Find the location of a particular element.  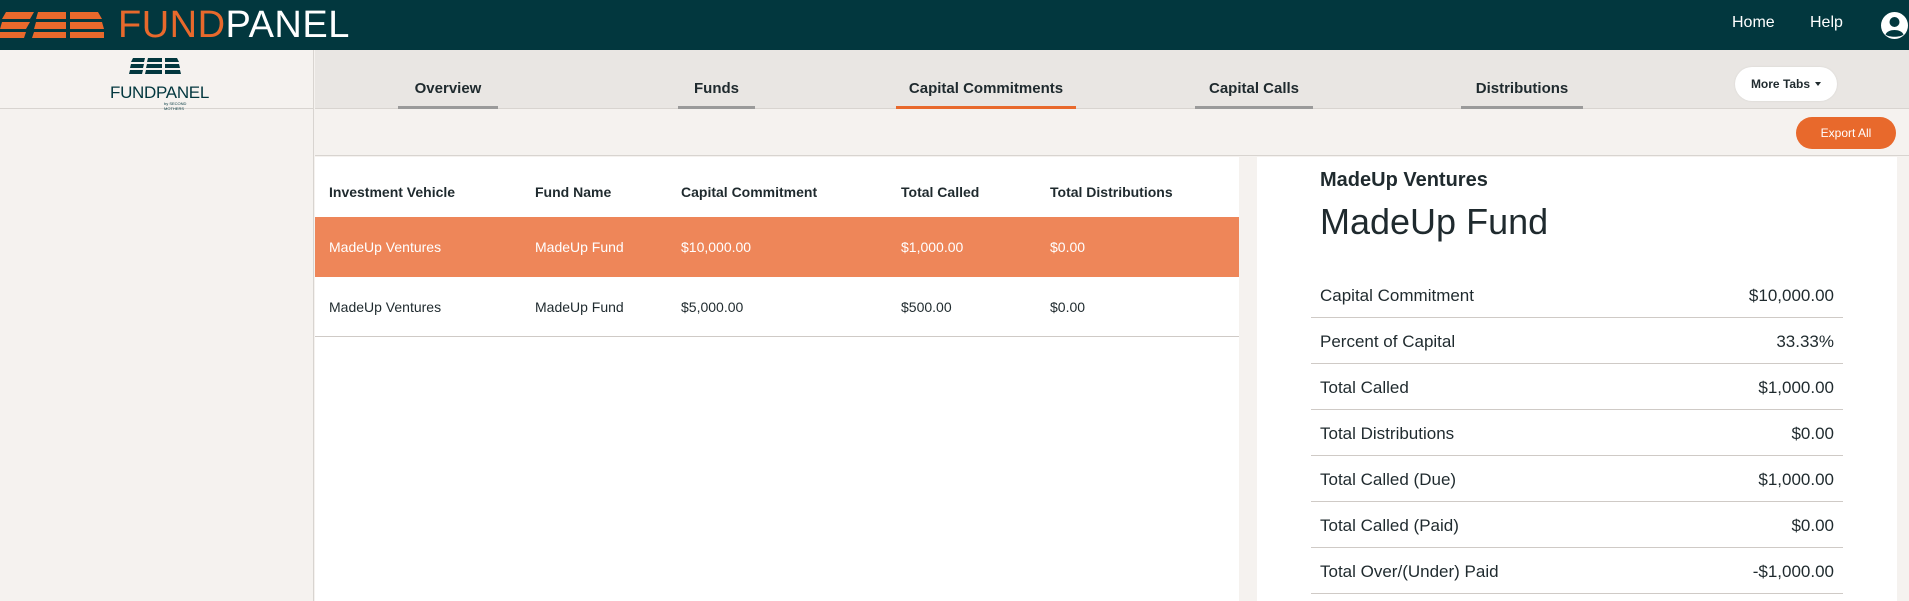

detail-vehicle-name: MadeUp Ventures is located at coordinates (1404, 180).